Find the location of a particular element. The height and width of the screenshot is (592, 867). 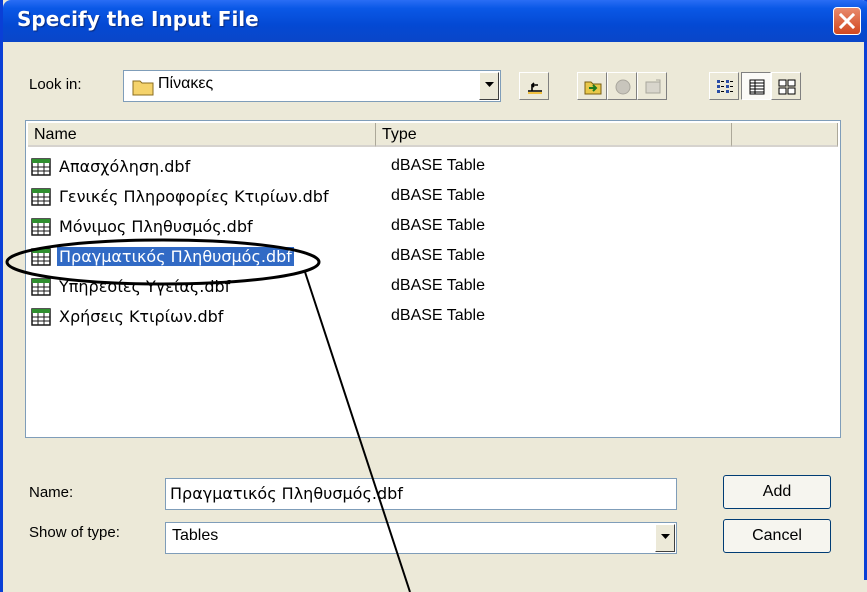

close-button is located at coordinates (847, 21).